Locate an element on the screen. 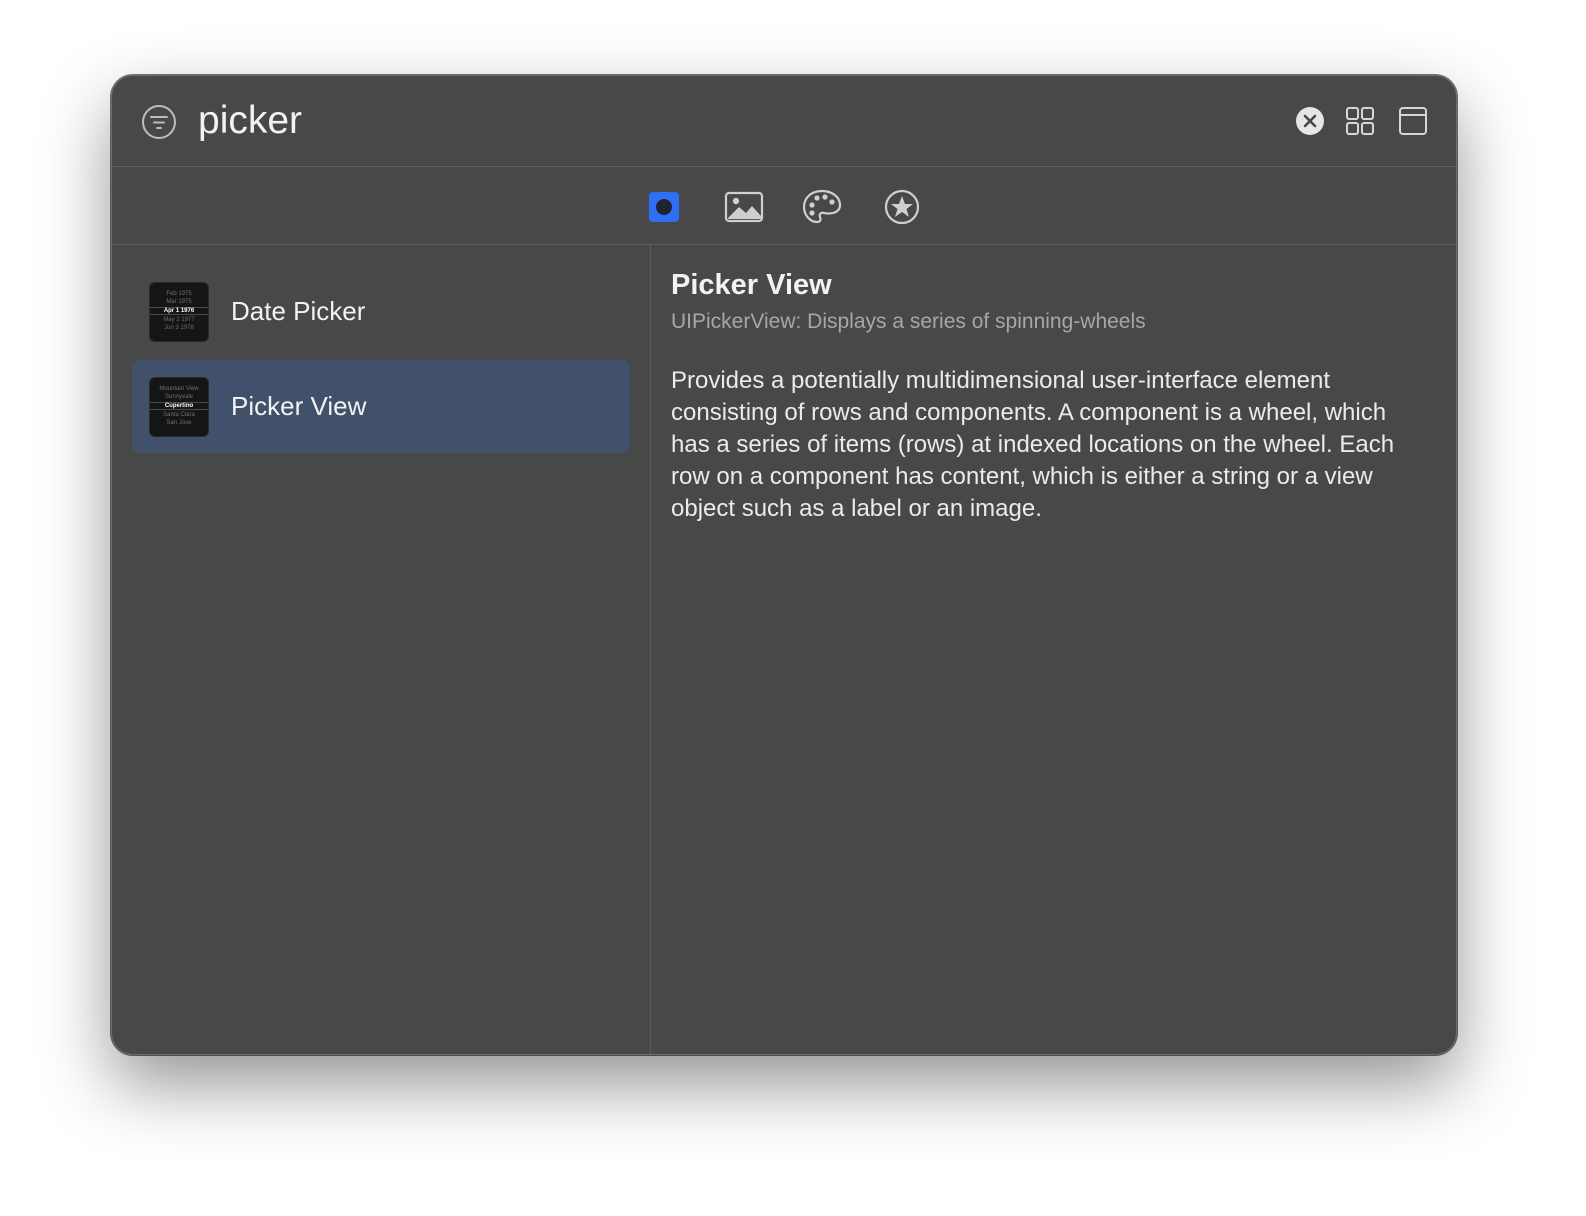  objects-category-icon is located at coordinates (664, 207).